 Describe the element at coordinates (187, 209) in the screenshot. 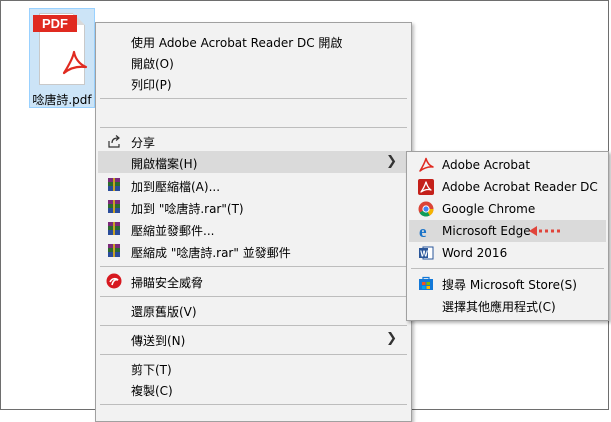

I see `menu-item-label: 加到 "唸唐詩.rar"(T)` at that location.